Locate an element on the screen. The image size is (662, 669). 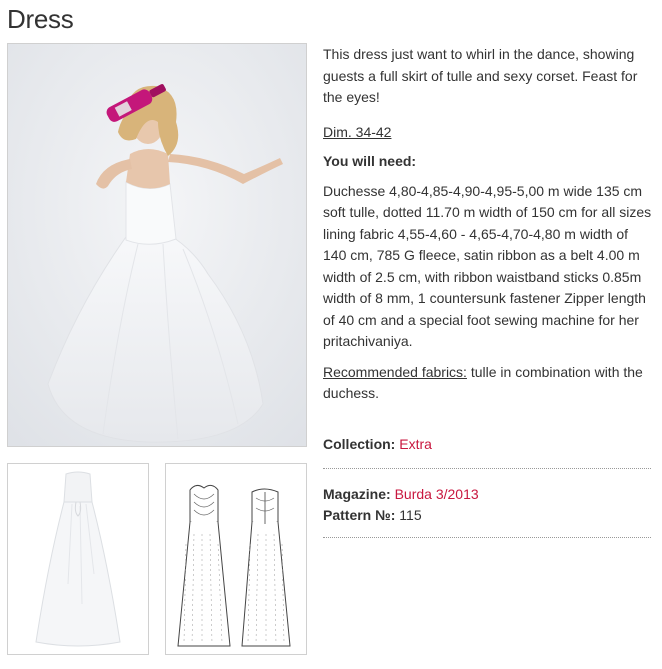
pattern-drawing-illustration is located at coordinates (236, 559).